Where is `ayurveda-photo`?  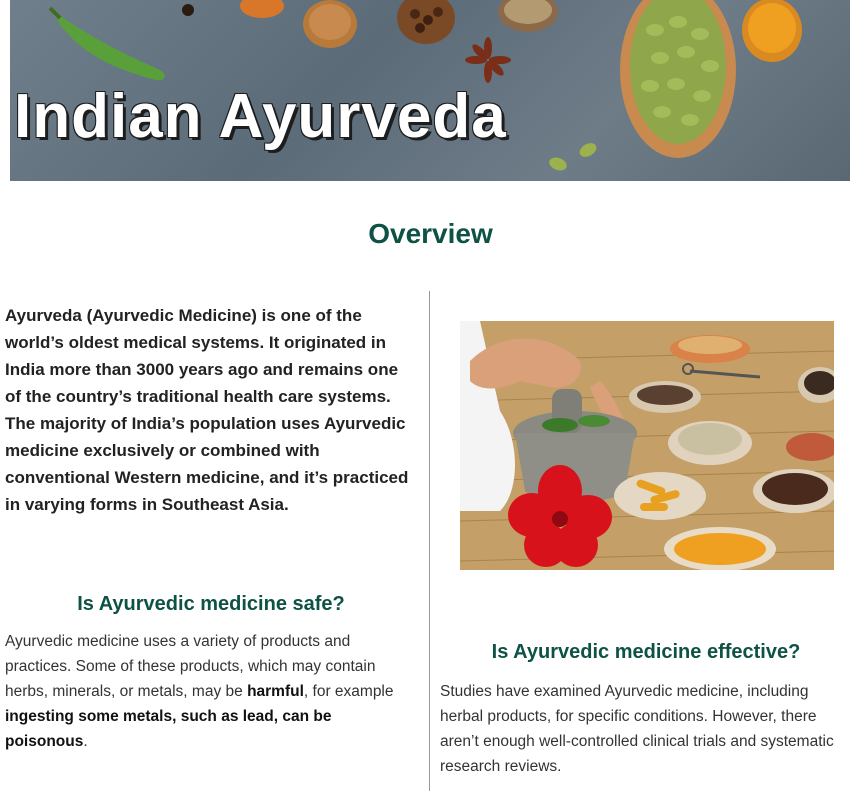
ayurveda-photo is located at coordinates (647, 445).